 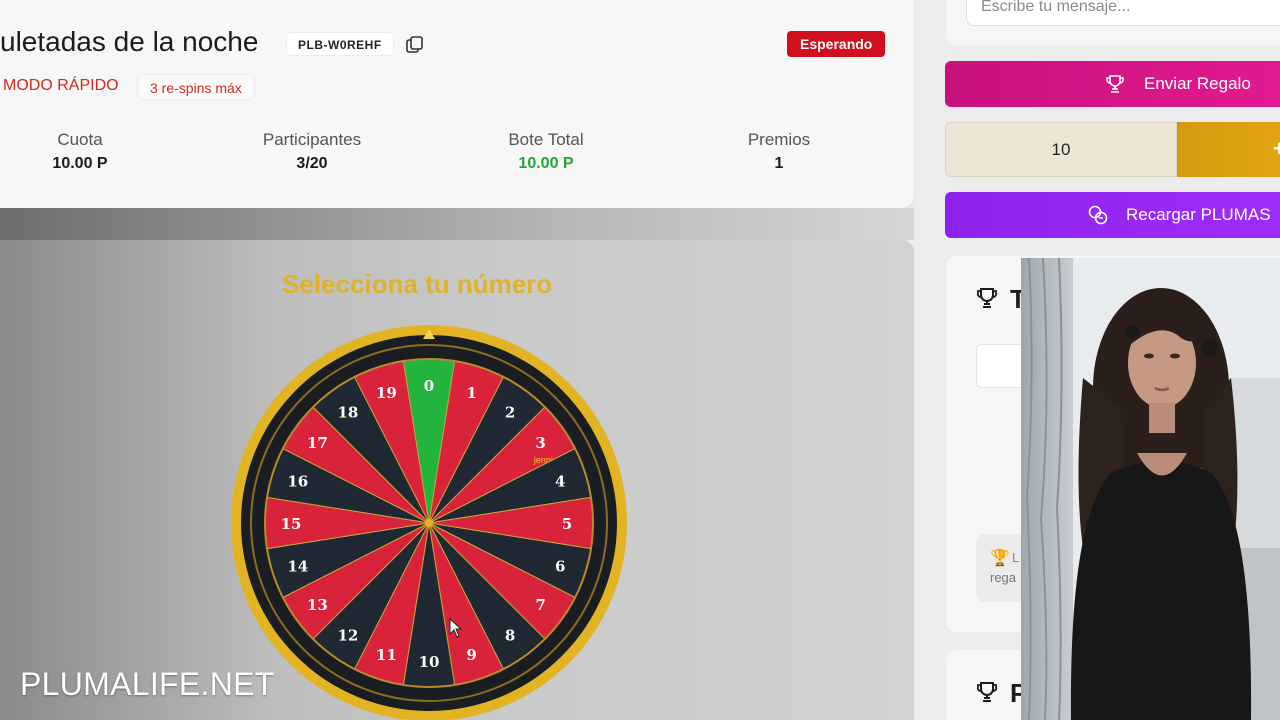 I want to click on wheel-number-label: 15, so click(x=291, y=524).